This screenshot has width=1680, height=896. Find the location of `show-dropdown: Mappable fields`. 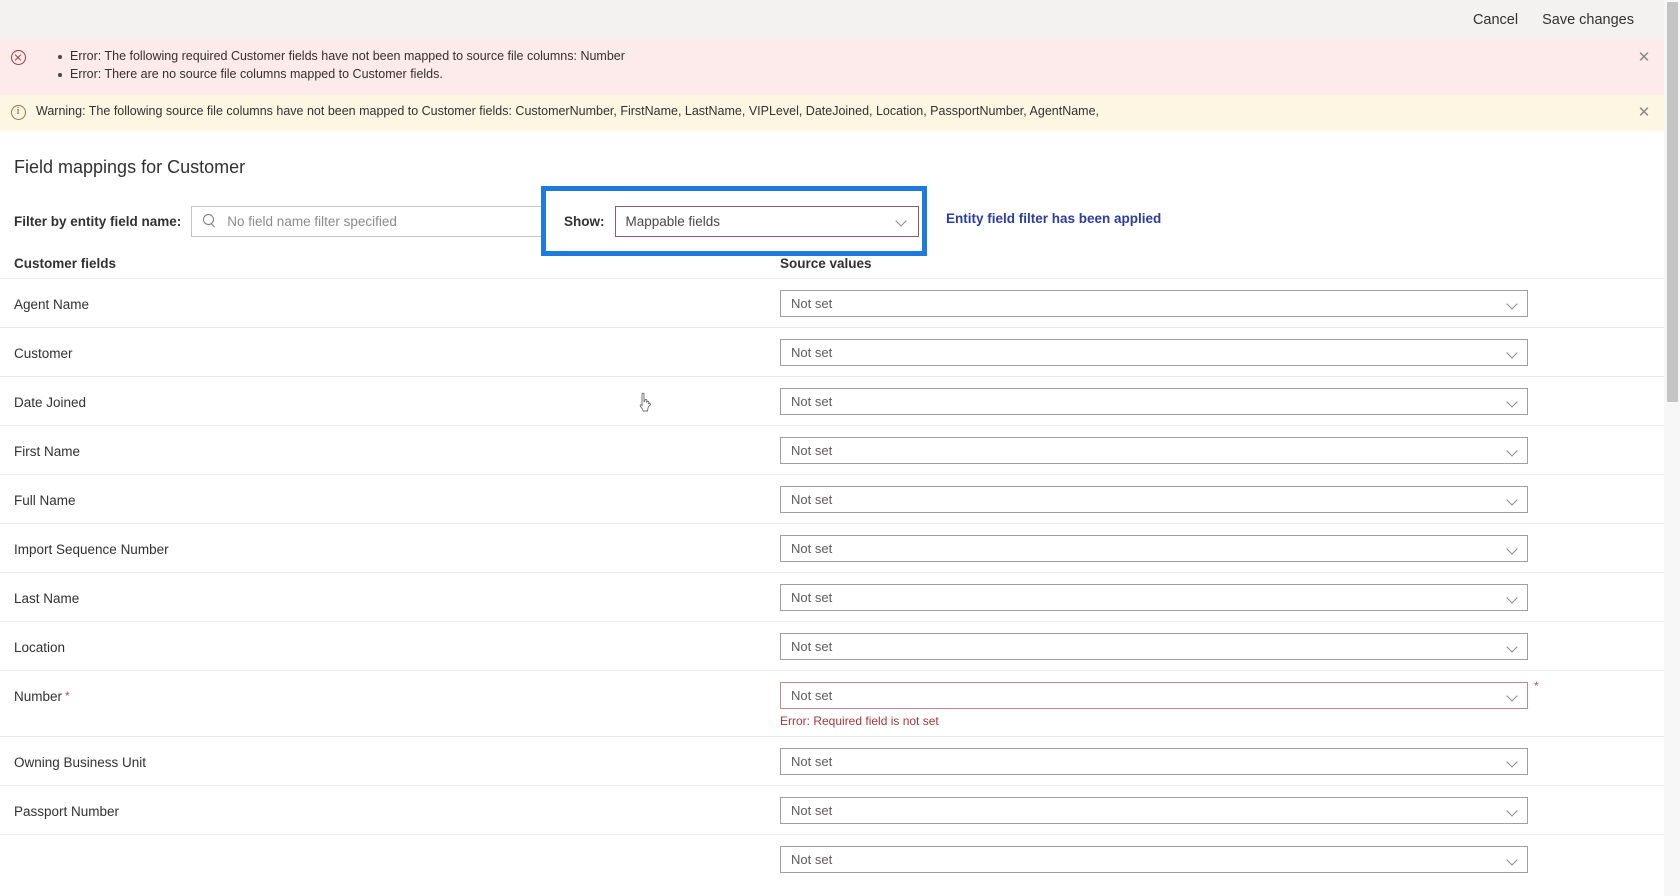

show-dropdown: Mappable fields is located at coordinates (766, 221).